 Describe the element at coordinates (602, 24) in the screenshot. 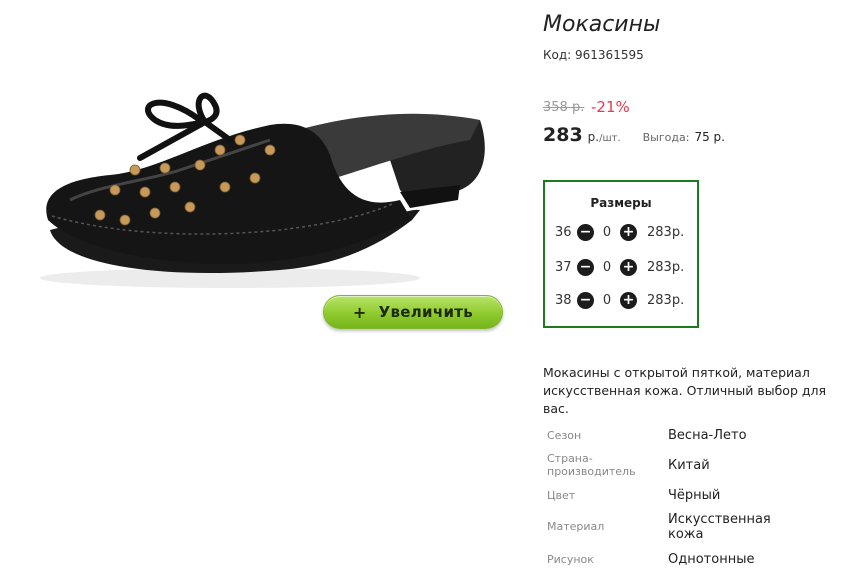

I see `product-title: Мокасины` at that location.